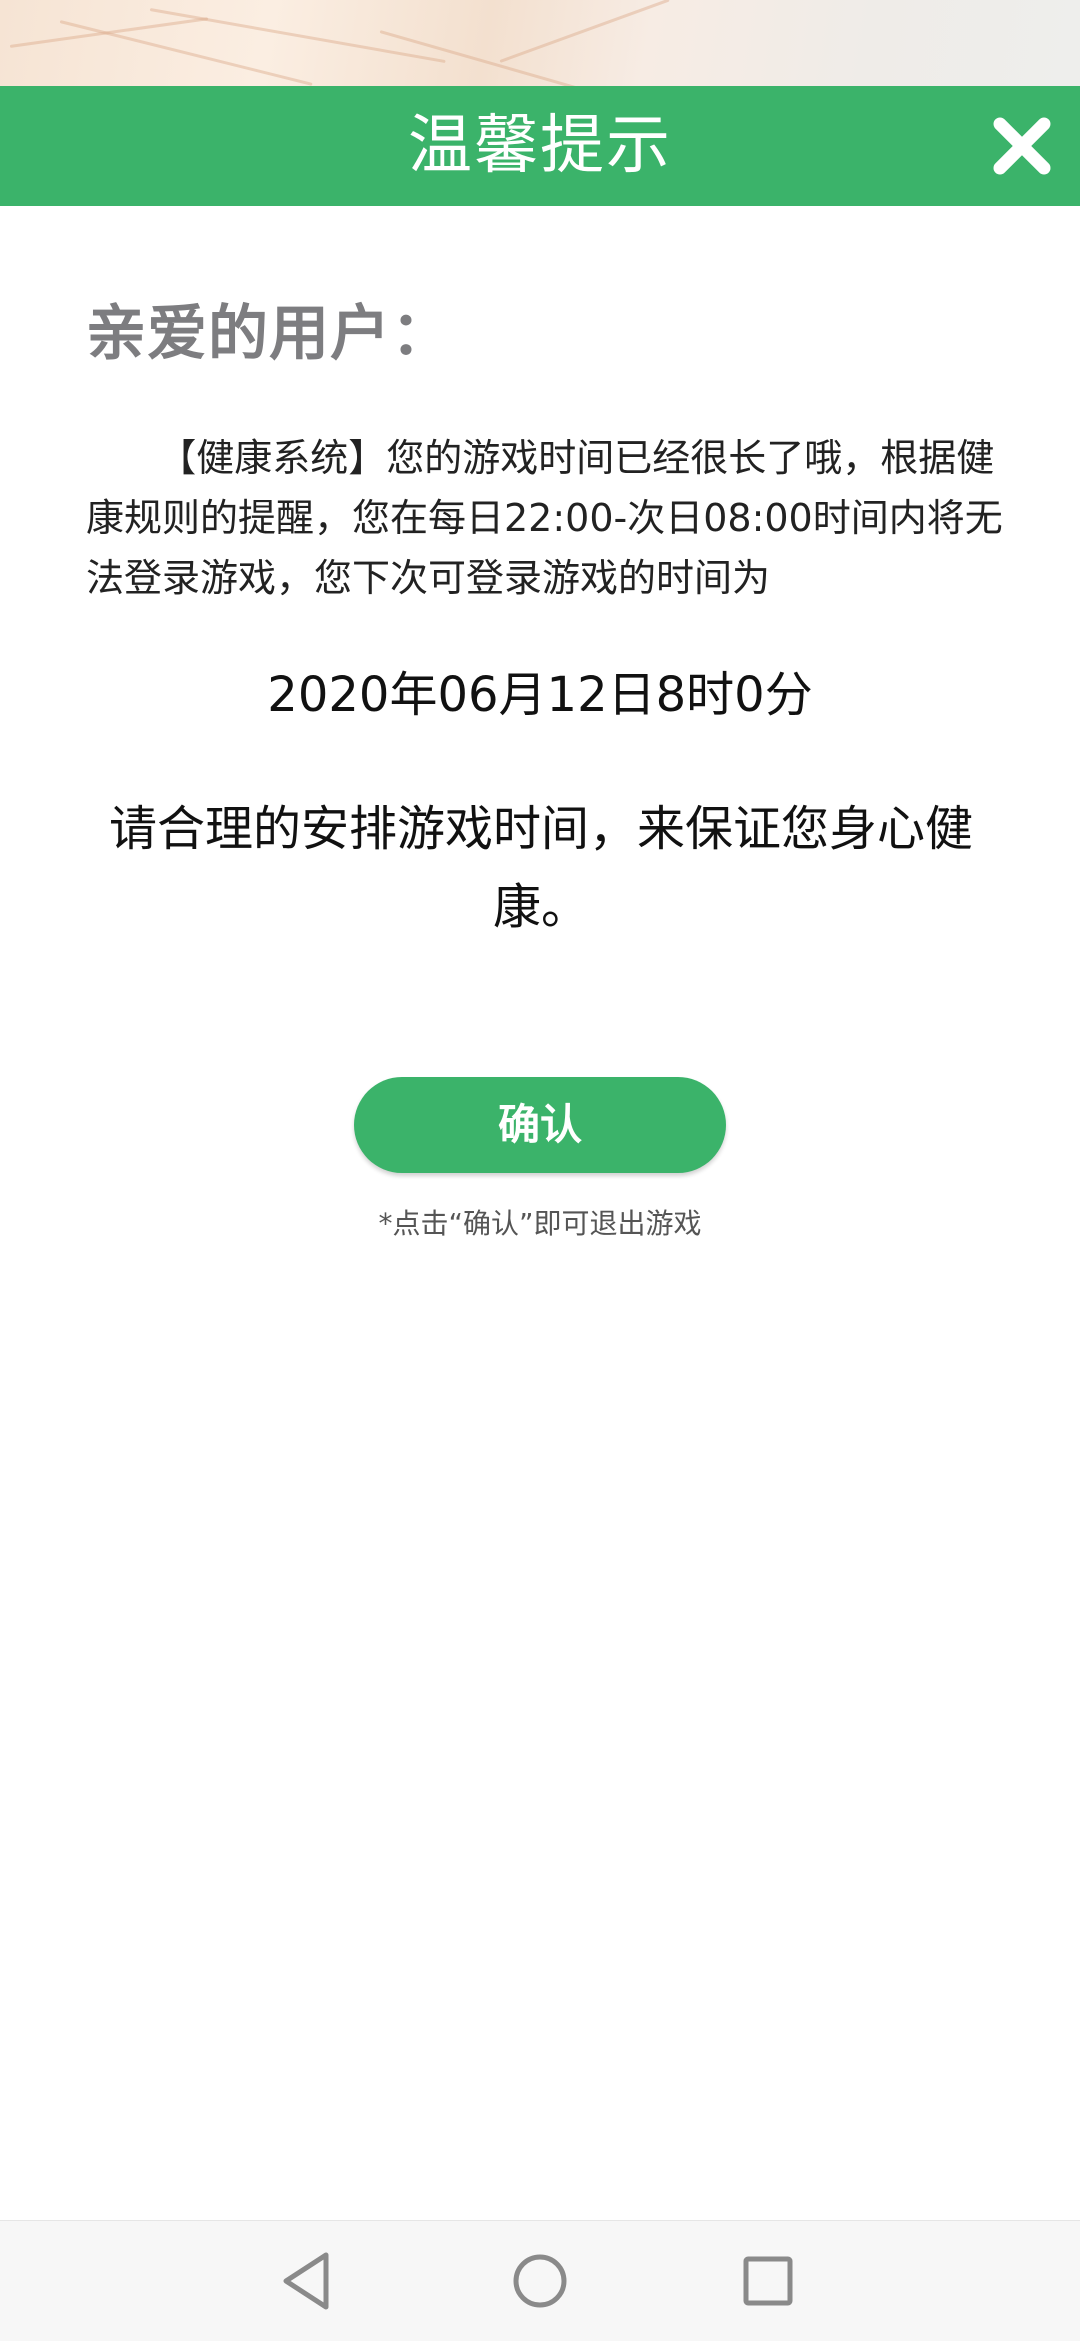  I want to click on home-button, so click(540, 2281).